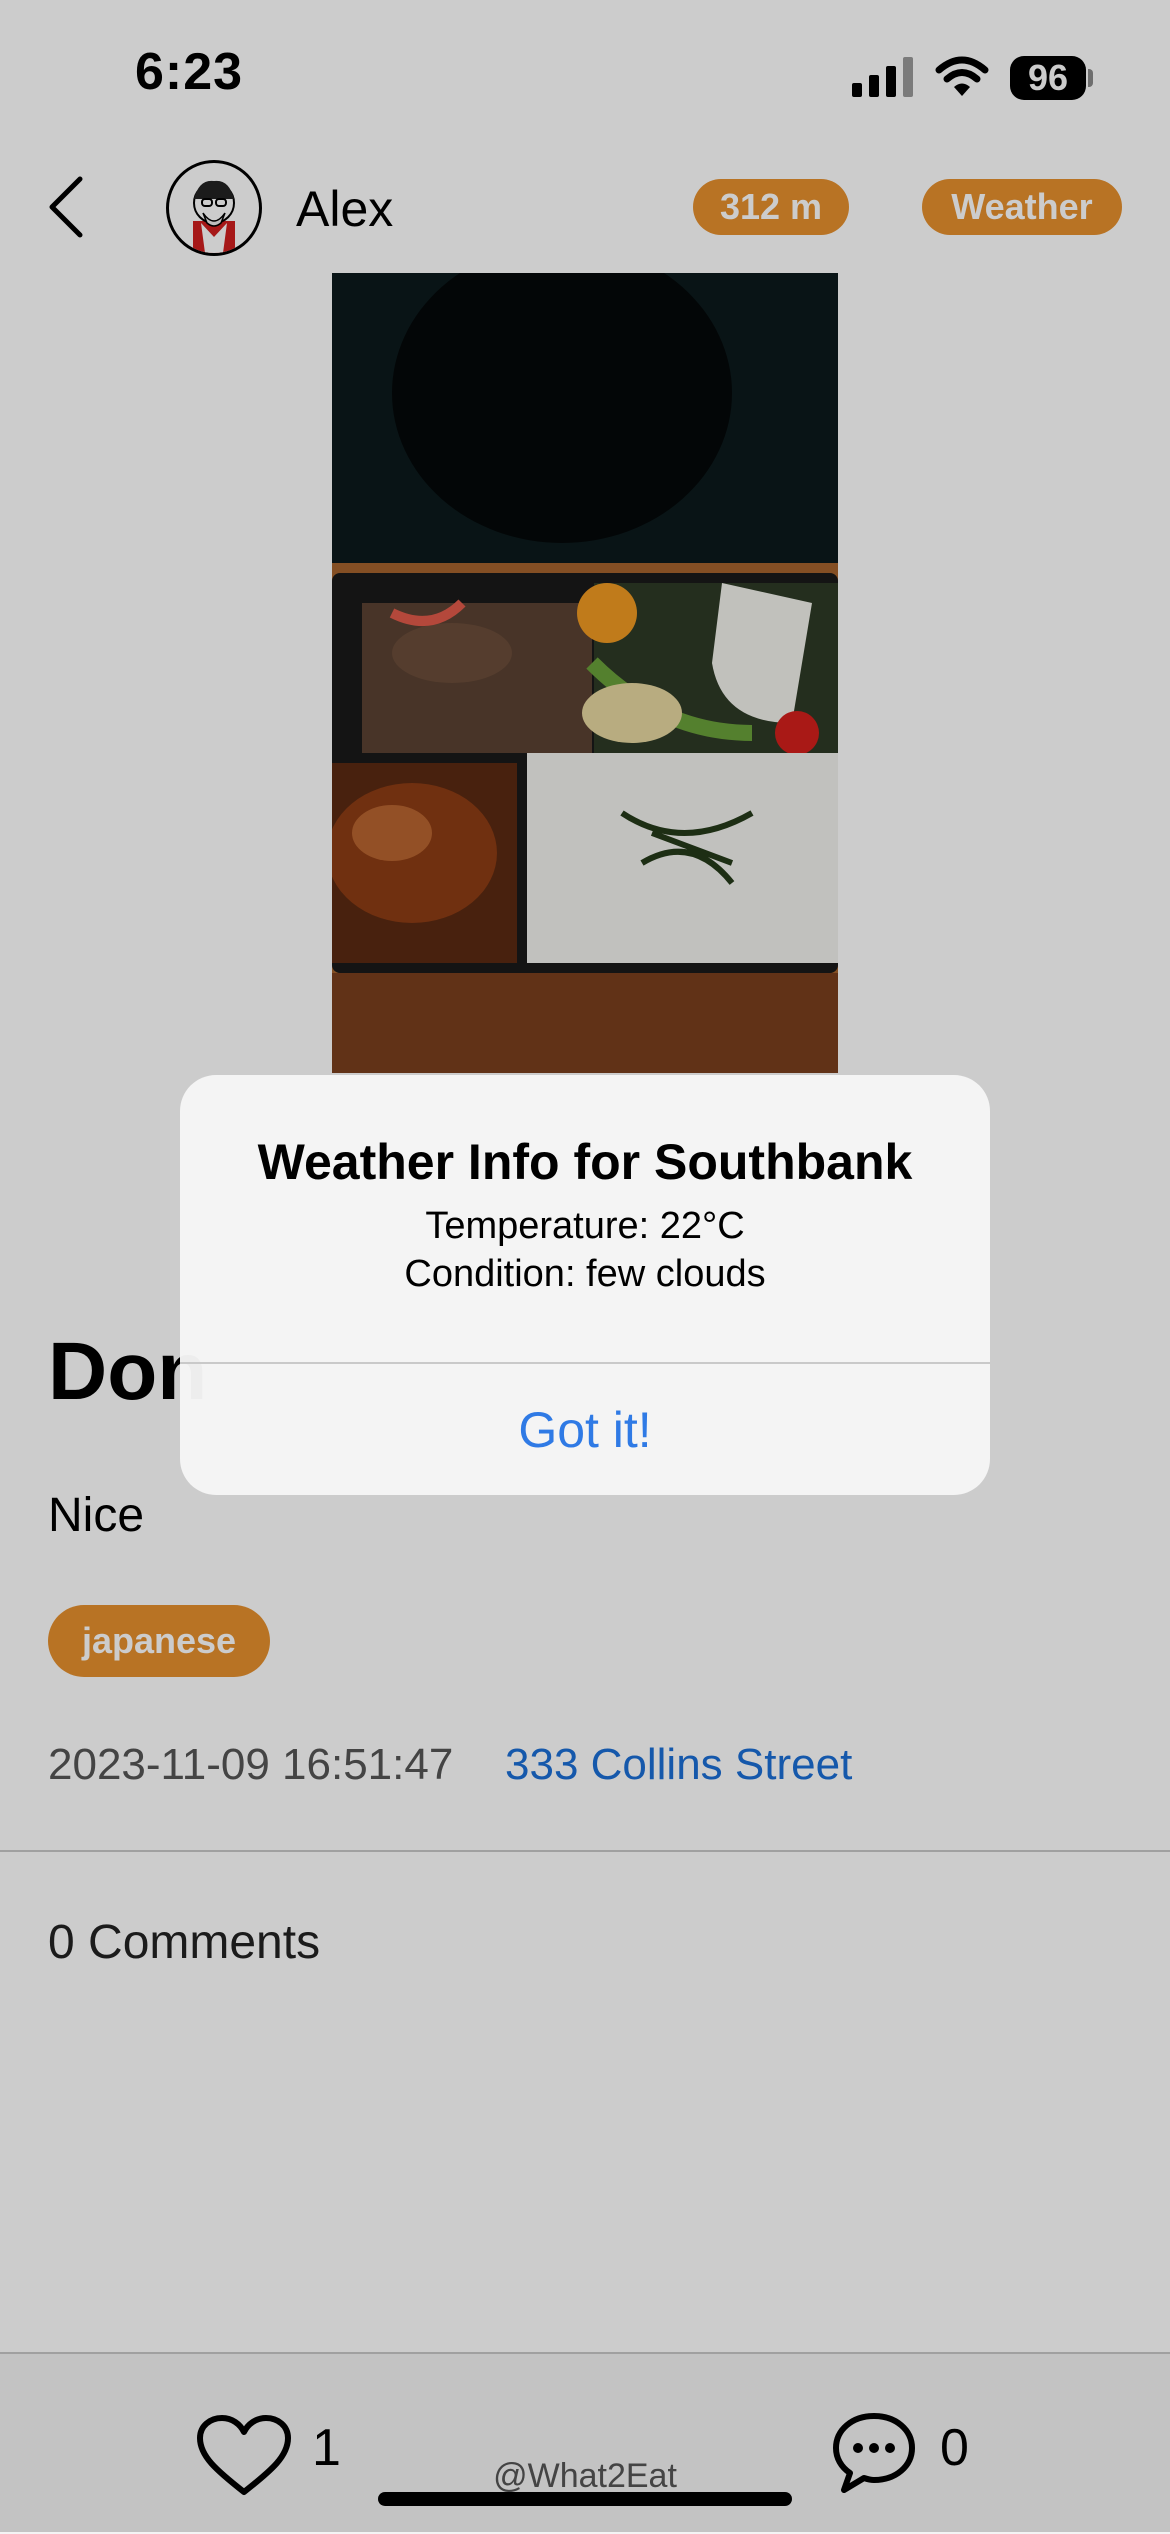 Image resolution: width=1170 pixels, height=2534 pixels. I want to click on alert-condition: Condition: few clouds, so click(585, 1274).